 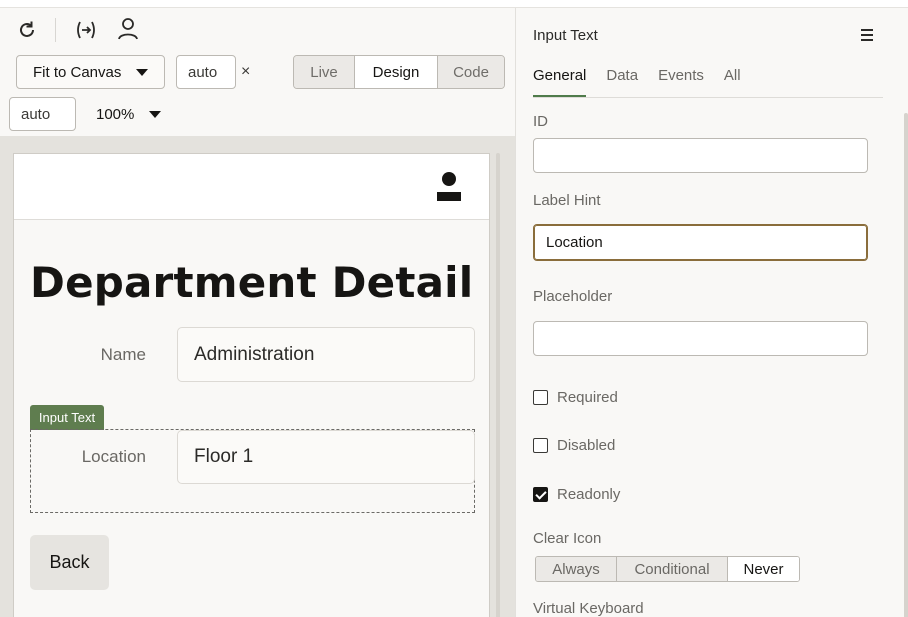 I want to click on fit-to-canvas-dropdown: Fit to Canvas, so click(x=90, y=72).